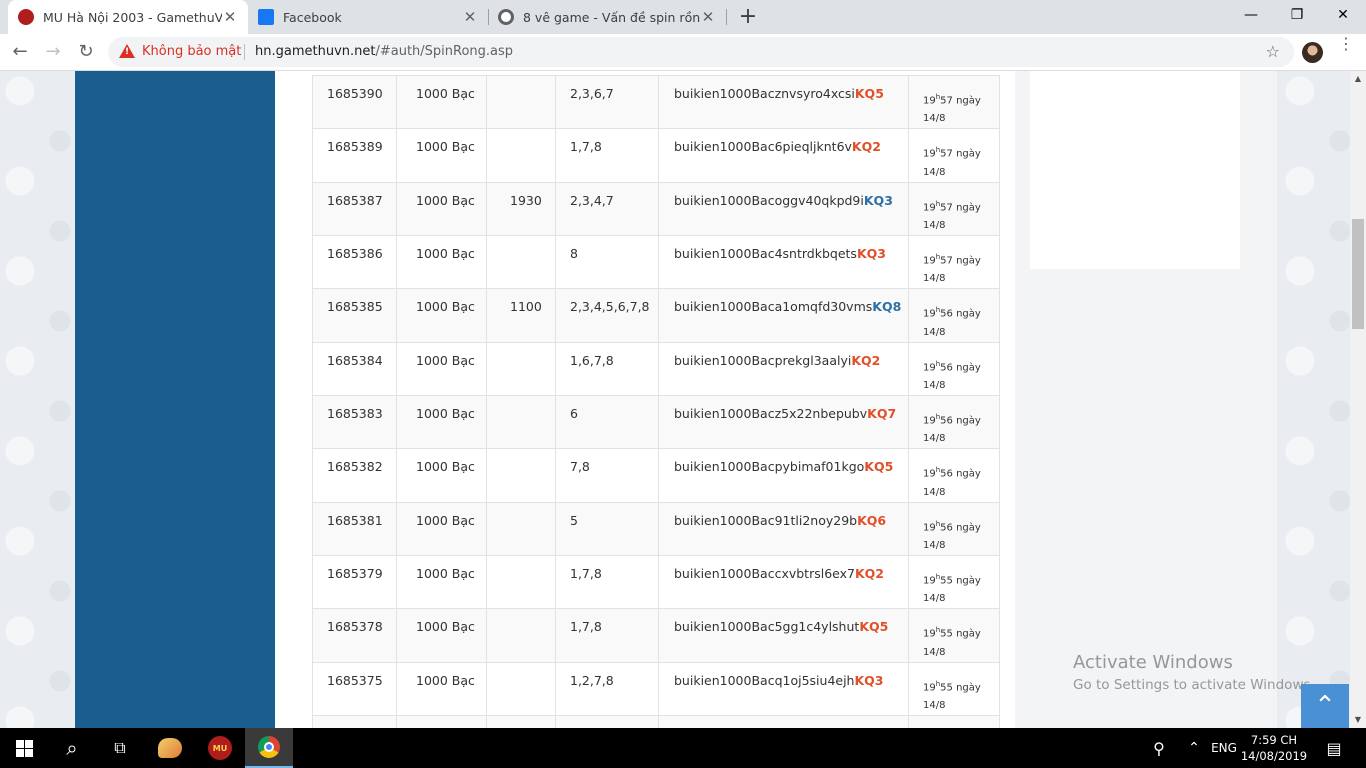 The image size is (1366, 768). Describe the element at coordinates (368, 17) in the screenshot. I see `tab-facebook: Facebook ✕` at that location.